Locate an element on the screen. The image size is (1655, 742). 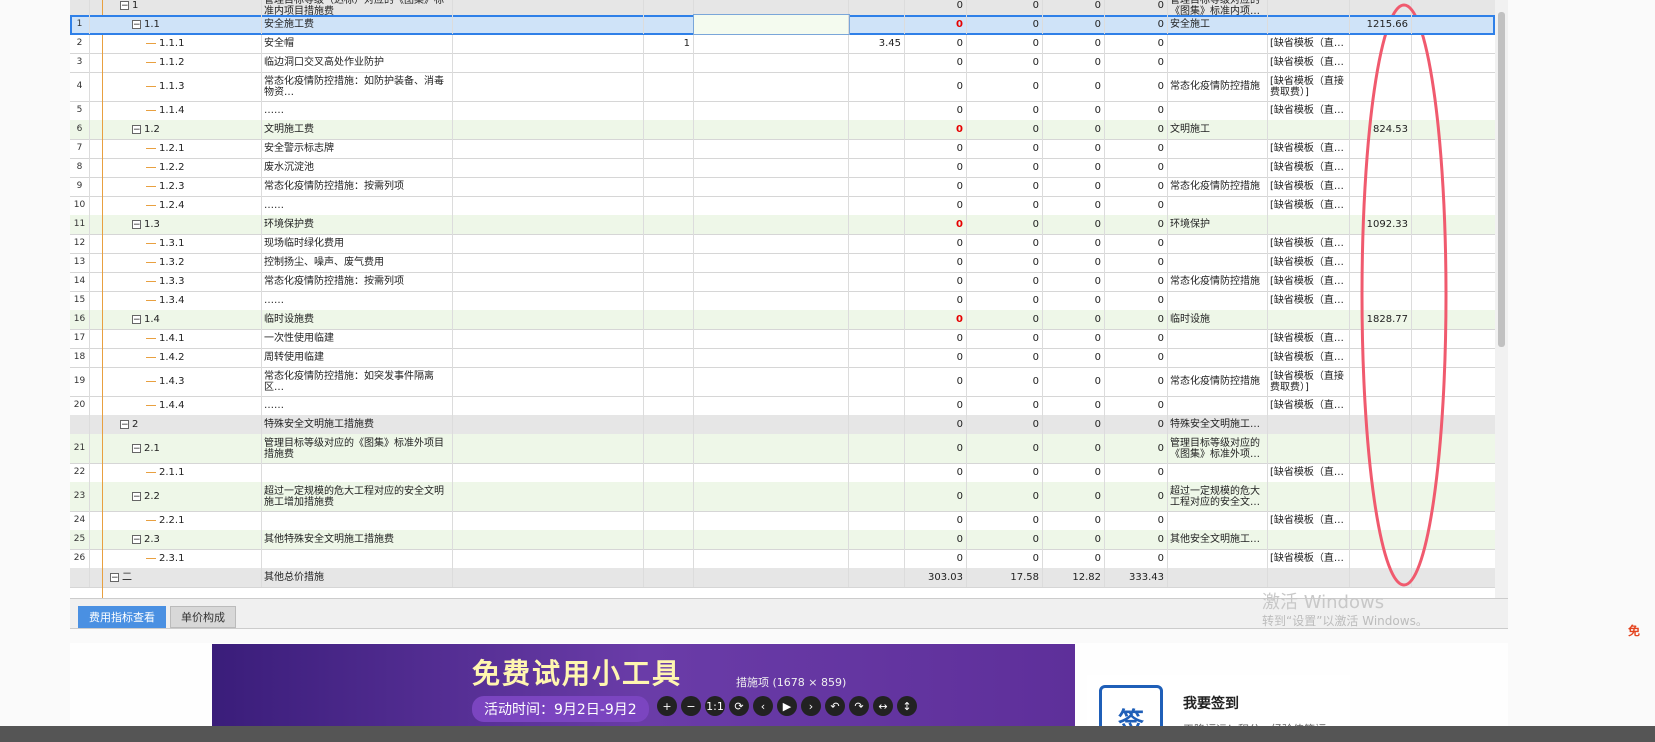
row-code: 1.1.3 is located at coordinates (176, 86).